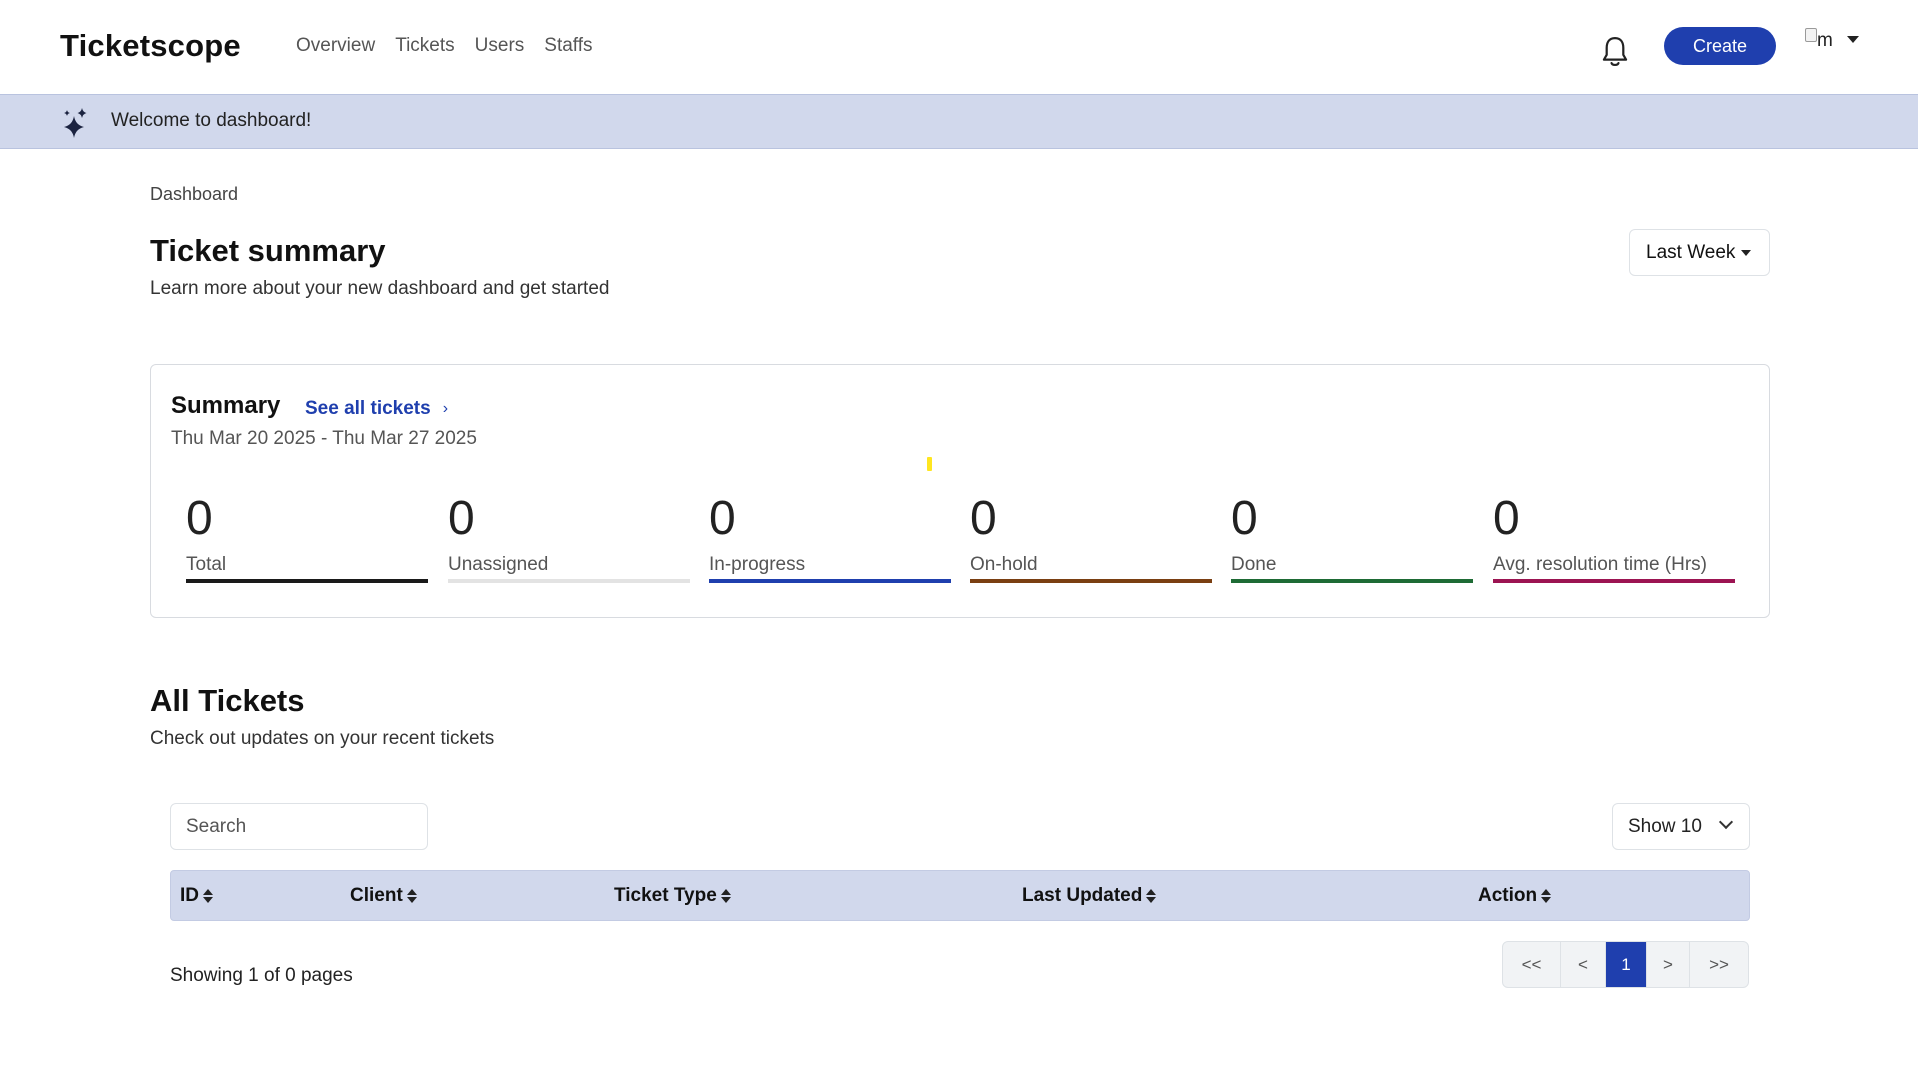  Describe the element at coordinates (307, 539) in the screenshot. I see `stat-total: 0 Total` at that location.